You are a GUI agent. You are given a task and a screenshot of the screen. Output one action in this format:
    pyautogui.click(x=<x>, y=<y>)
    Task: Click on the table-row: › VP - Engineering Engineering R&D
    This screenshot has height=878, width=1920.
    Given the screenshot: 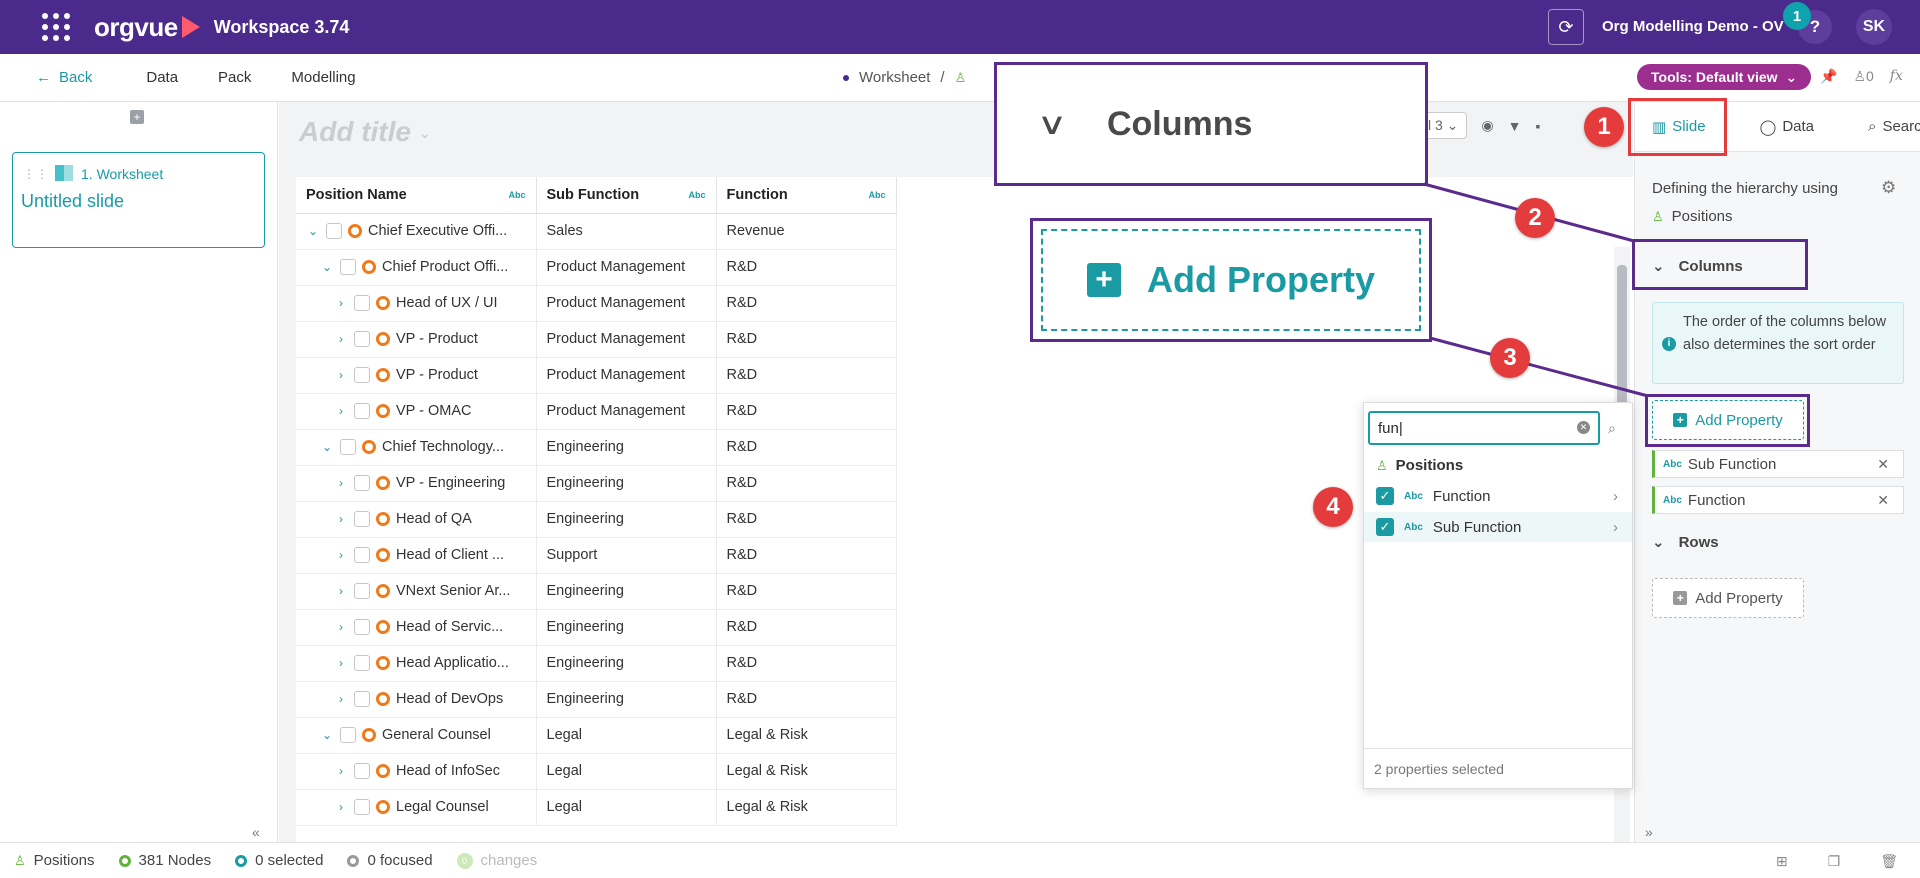 What is the action you would take?
    pyautogui.click(x=596, y=483)
    